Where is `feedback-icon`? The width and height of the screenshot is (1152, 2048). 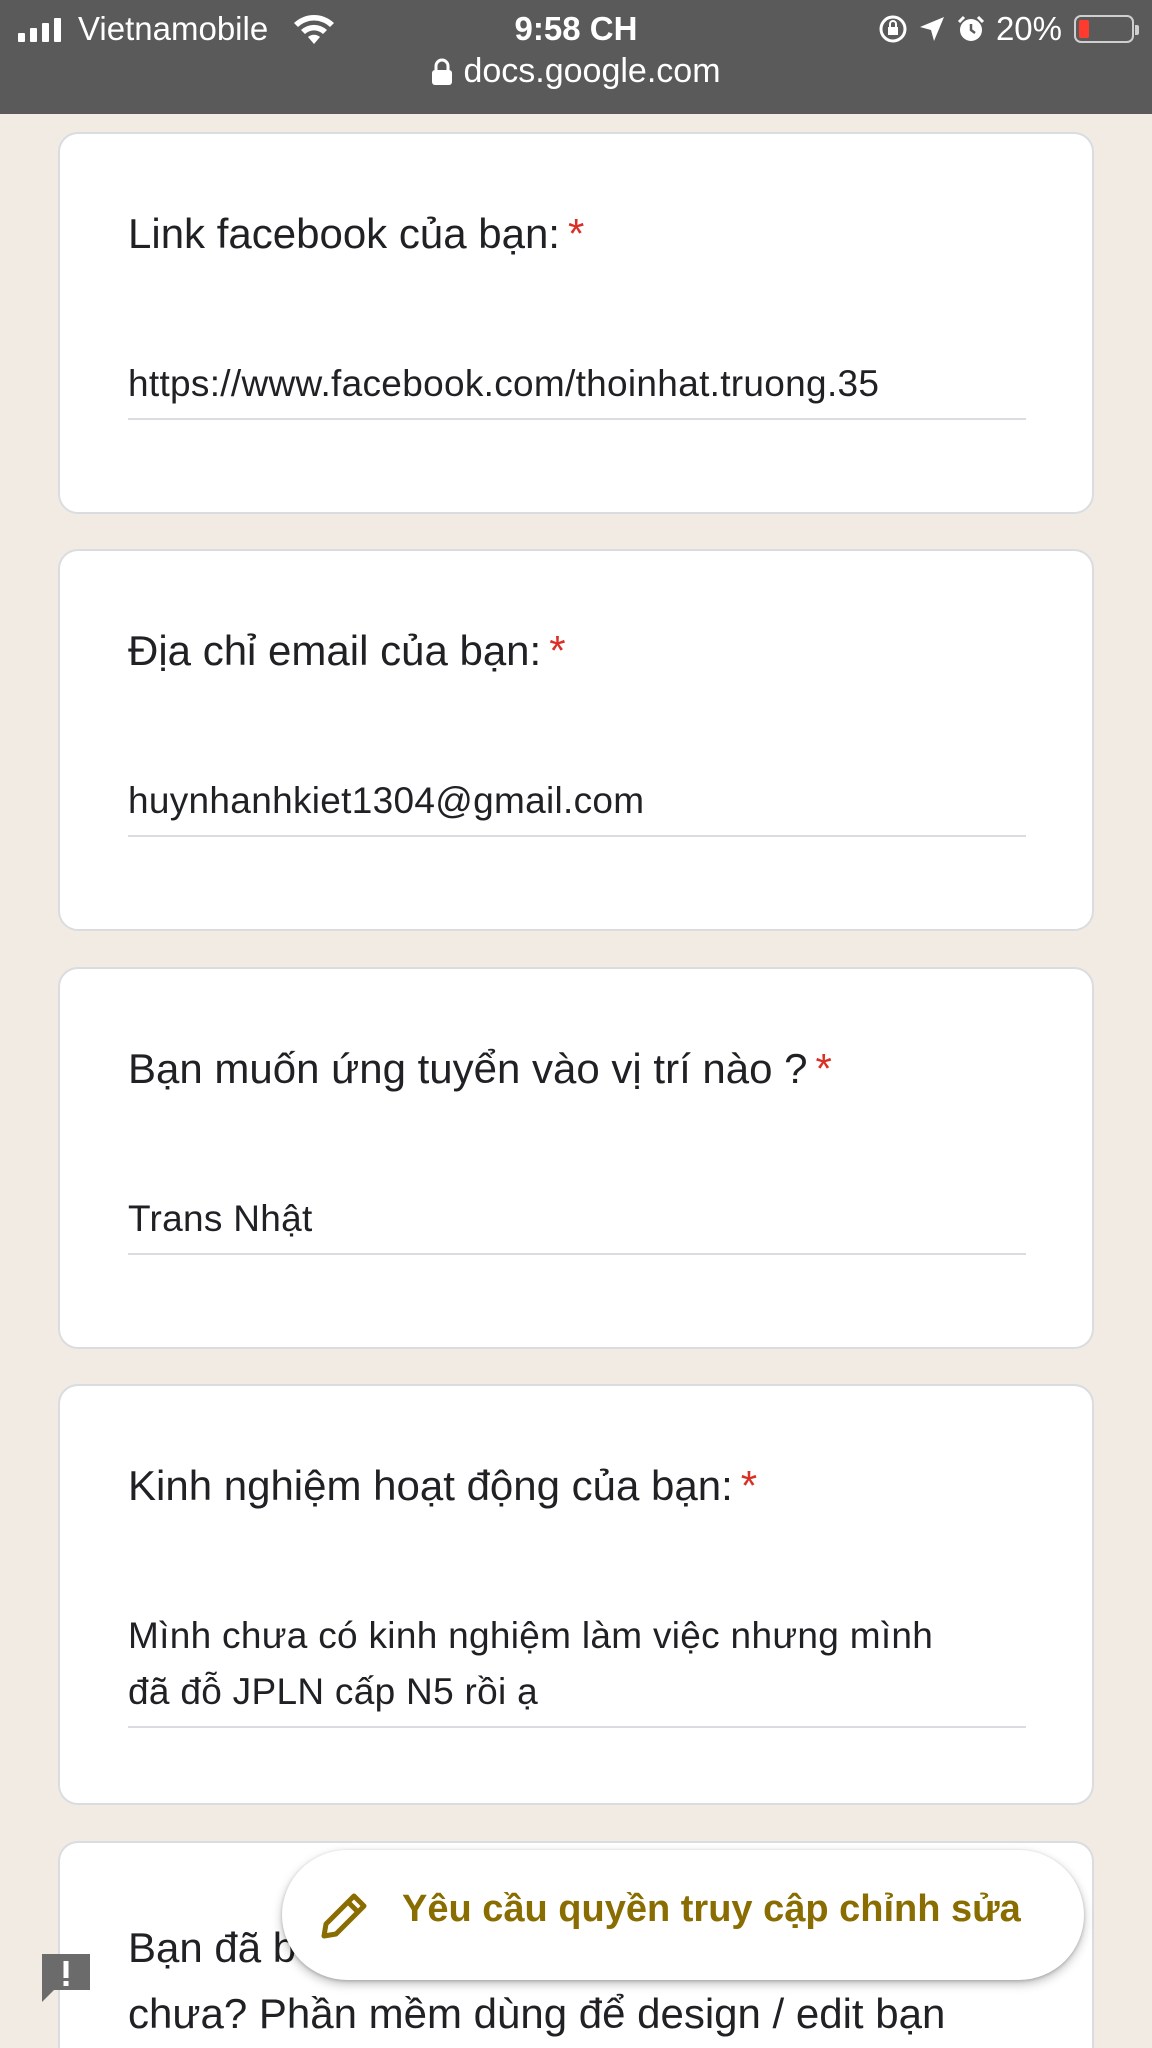 feedback-icon is located at coordinates (66, 1978).